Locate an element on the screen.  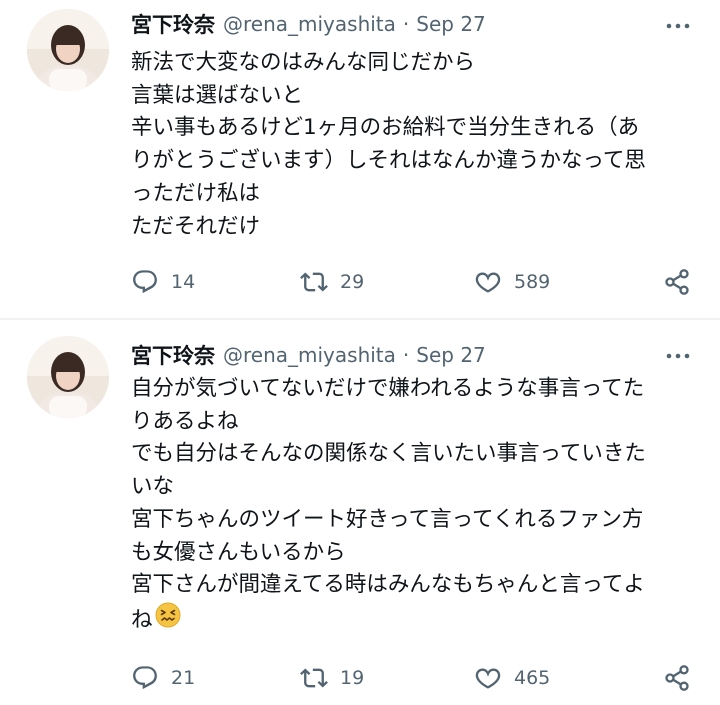
reply-count: 21 is located at coordinates (183, 678).